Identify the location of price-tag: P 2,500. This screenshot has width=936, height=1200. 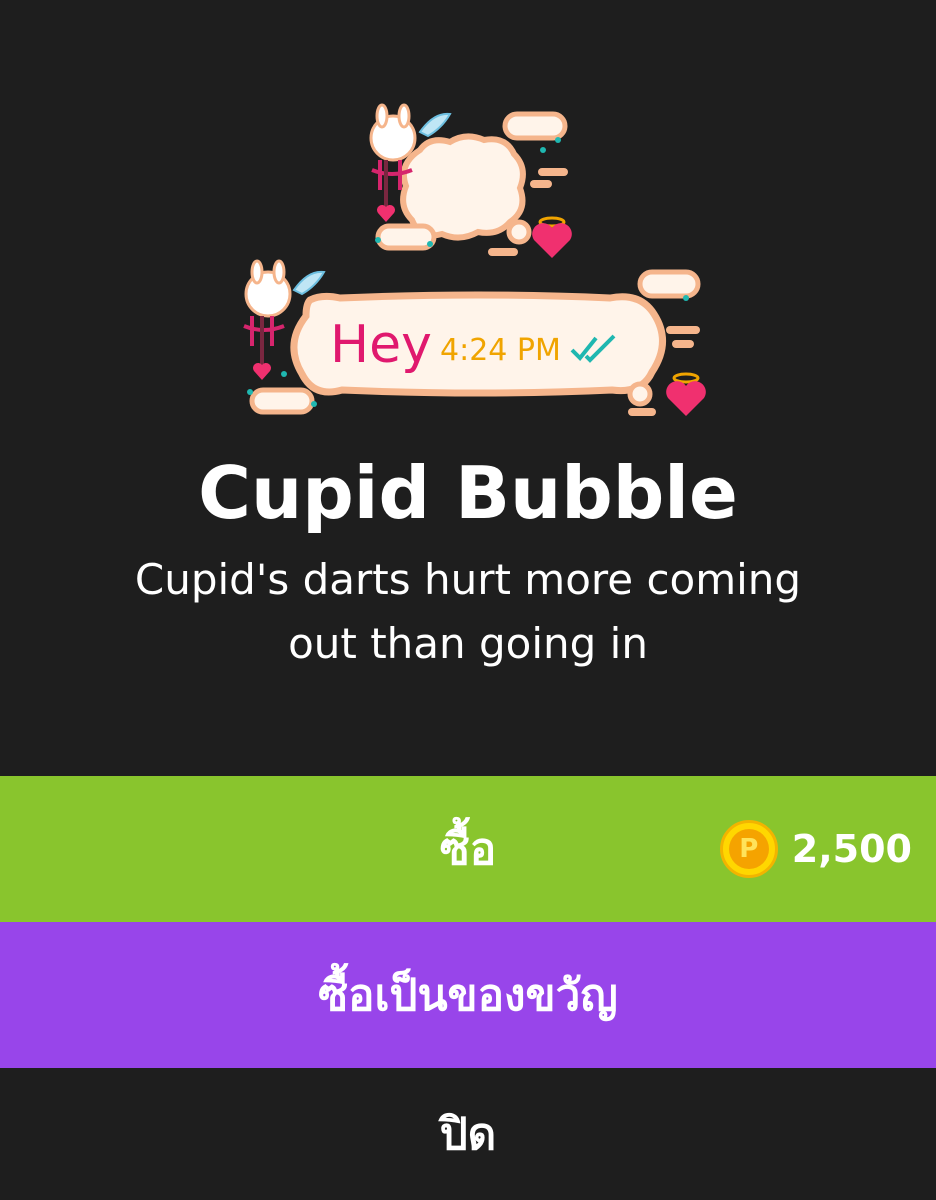
(815, 849).